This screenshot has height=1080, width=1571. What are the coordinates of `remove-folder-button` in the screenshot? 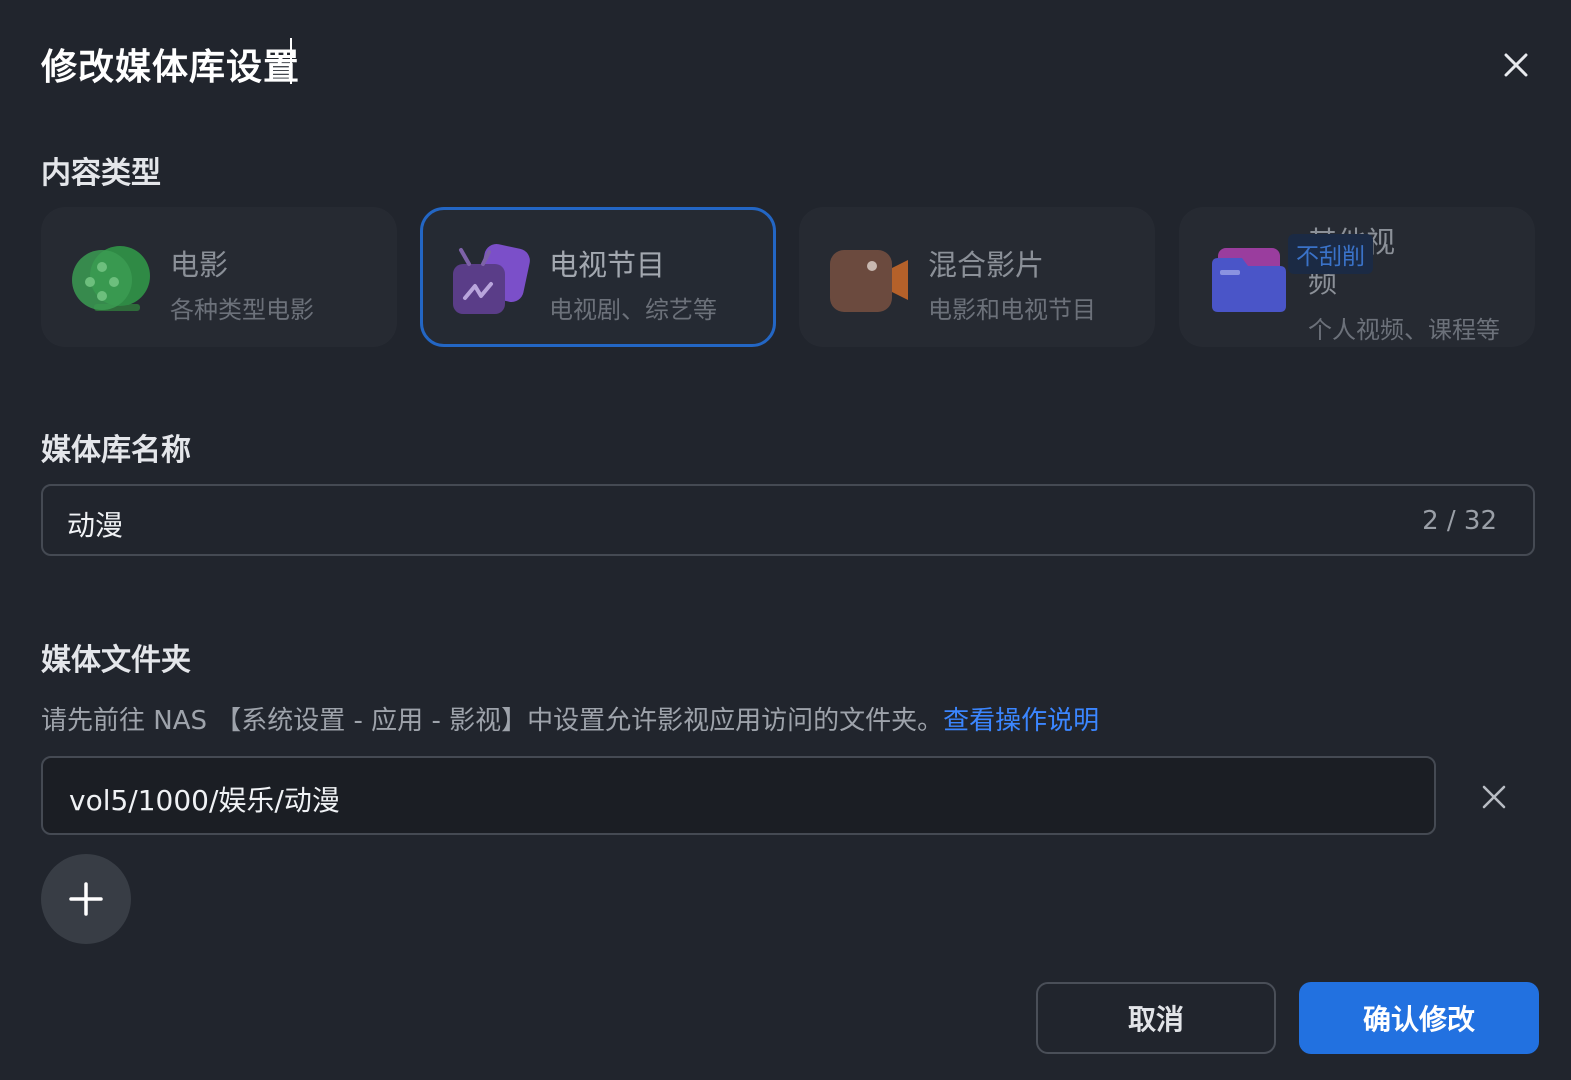 It's located at (1494, 797).